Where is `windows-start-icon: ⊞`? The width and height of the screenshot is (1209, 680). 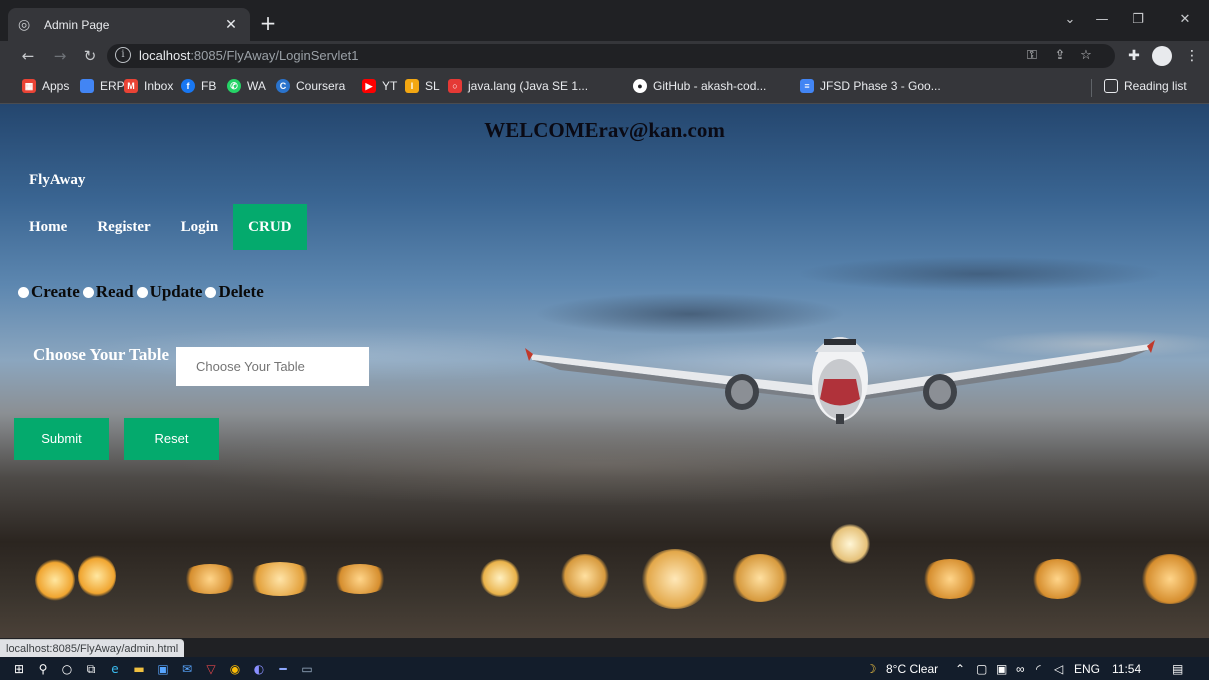
windows-start-icon: ⊞ is located at coordinates (19, 669).